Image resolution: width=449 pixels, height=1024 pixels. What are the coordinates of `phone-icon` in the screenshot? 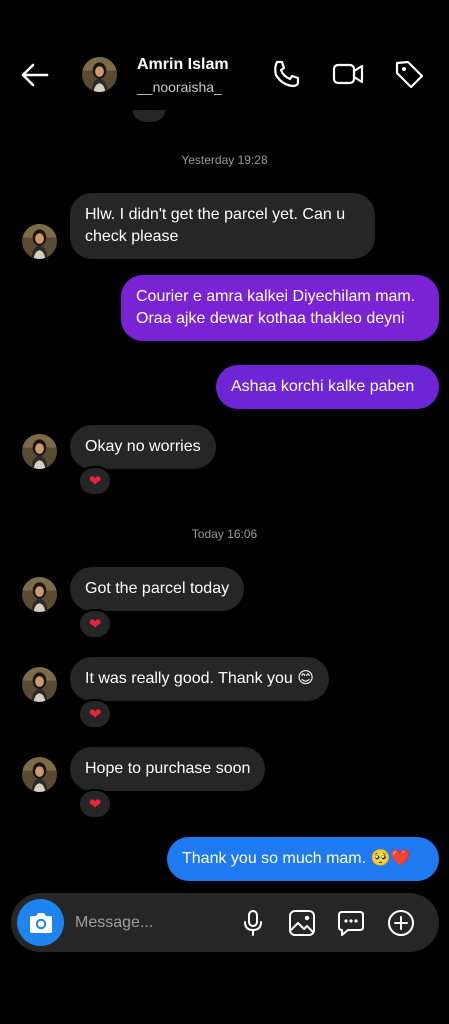 It's located at (286, 74).